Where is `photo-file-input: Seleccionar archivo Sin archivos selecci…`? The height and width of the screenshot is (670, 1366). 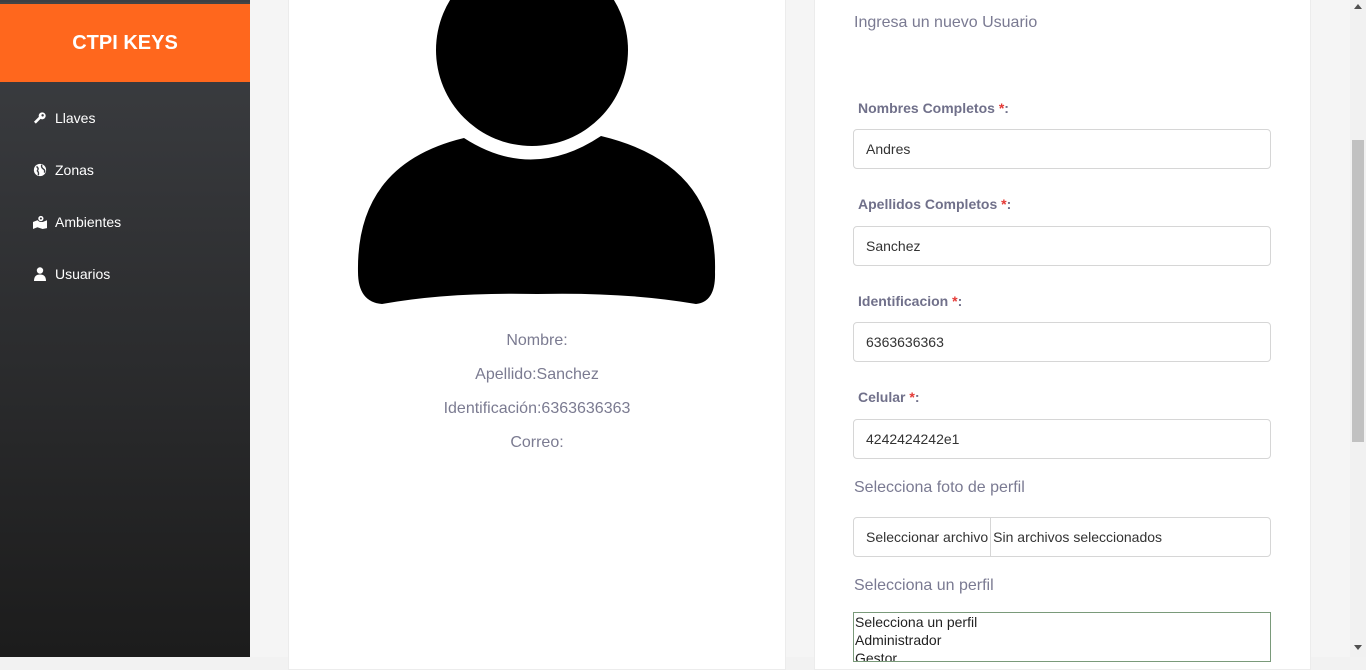 photo-file-input: Seleccionar archivo Sin archivos selecci… is located at coordinates (1062, 537).